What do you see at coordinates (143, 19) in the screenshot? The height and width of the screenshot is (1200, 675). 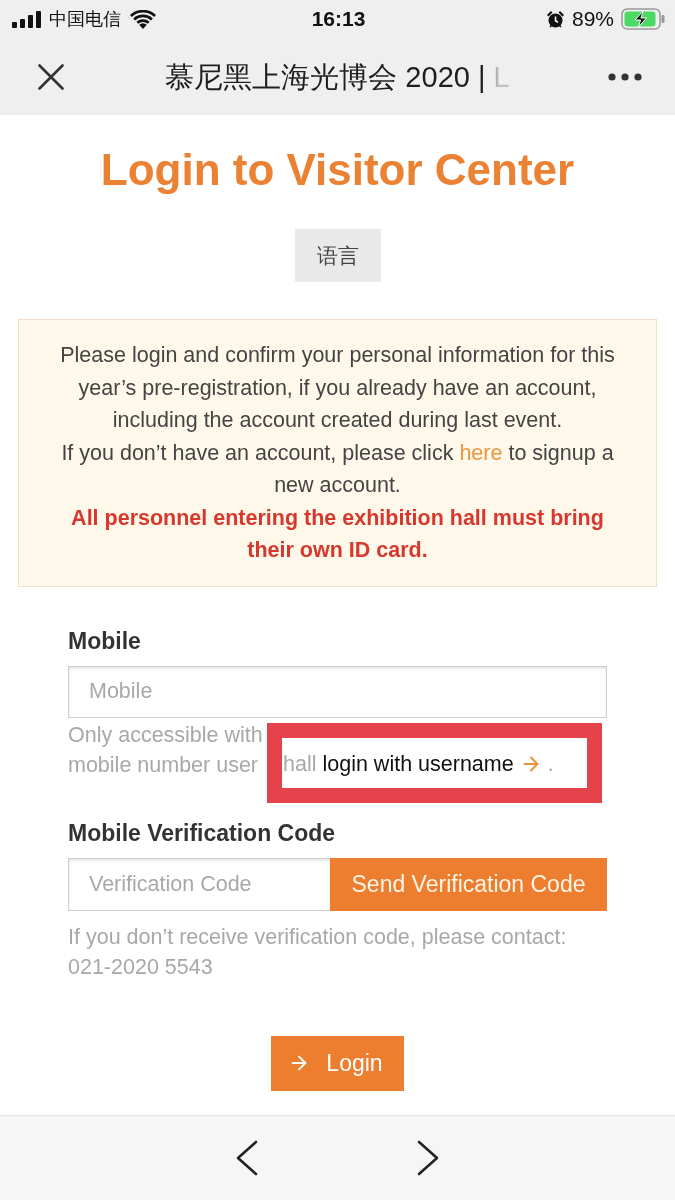 I see `wifi-icon` at bounding box center [143, 19].